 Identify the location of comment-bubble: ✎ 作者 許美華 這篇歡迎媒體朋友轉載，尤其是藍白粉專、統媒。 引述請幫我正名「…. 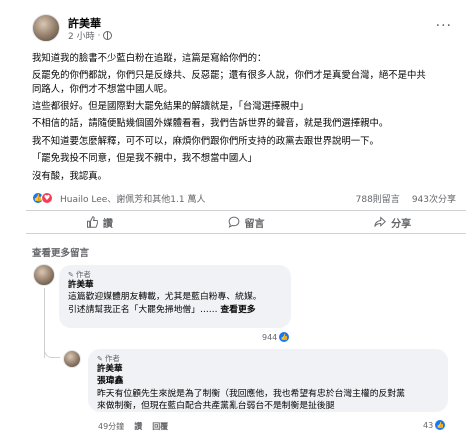
(175, 296).